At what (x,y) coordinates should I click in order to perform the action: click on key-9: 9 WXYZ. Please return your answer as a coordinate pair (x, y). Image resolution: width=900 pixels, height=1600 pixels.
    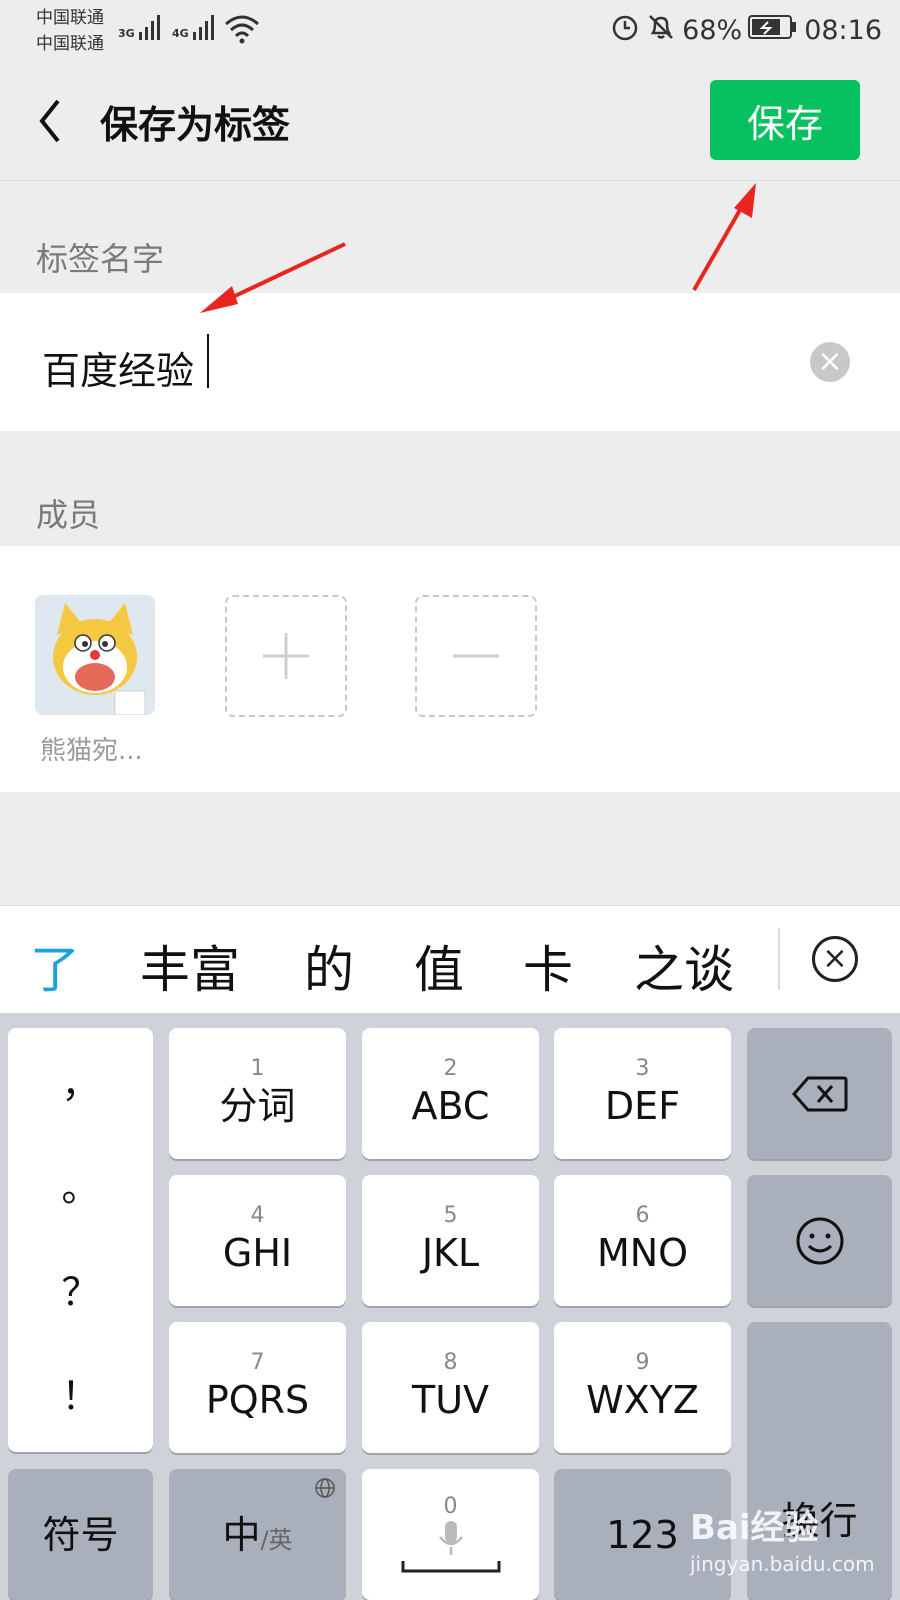
    Looking at the image, I should click on (642, 1387).